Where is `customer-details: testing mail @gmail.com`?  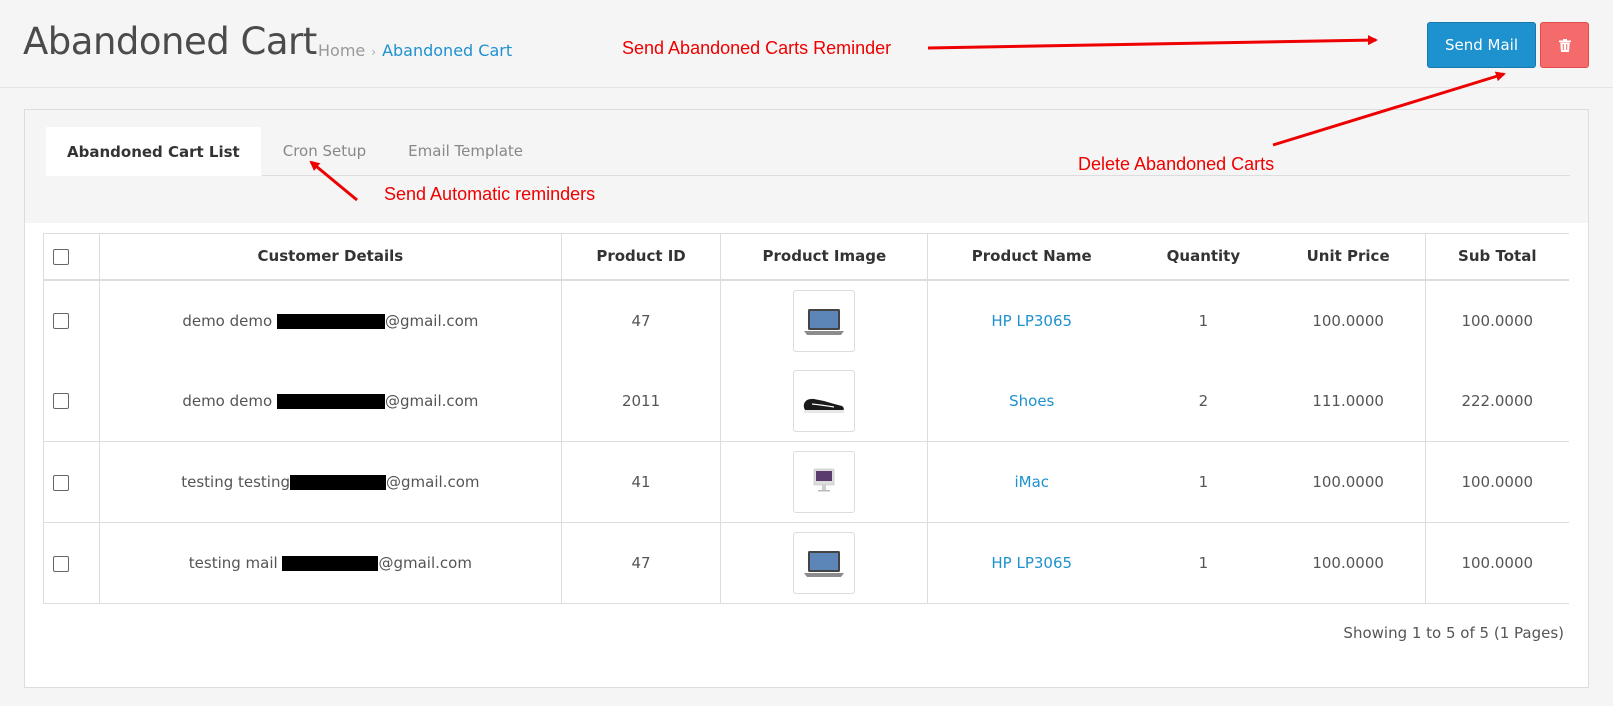 customer-details: testing mail @gmail.com is located at coordinates (330, 563).